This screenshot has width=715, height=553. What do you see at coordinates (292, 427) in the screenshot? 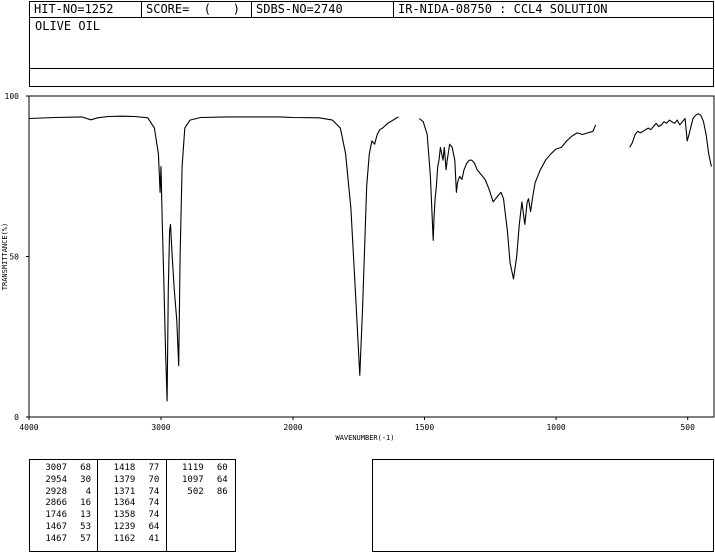
I see `x-tick-label: 2000` at bounding box center [292, 427].